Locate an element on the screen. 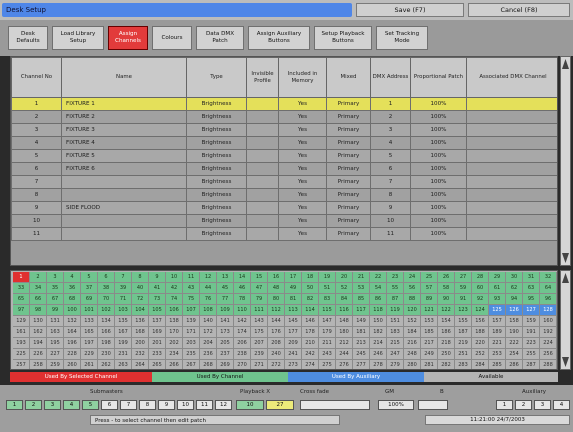 This screenshot has width=573, height=432. dmx-address-cell: 115 is located at coordinates (327, 310).